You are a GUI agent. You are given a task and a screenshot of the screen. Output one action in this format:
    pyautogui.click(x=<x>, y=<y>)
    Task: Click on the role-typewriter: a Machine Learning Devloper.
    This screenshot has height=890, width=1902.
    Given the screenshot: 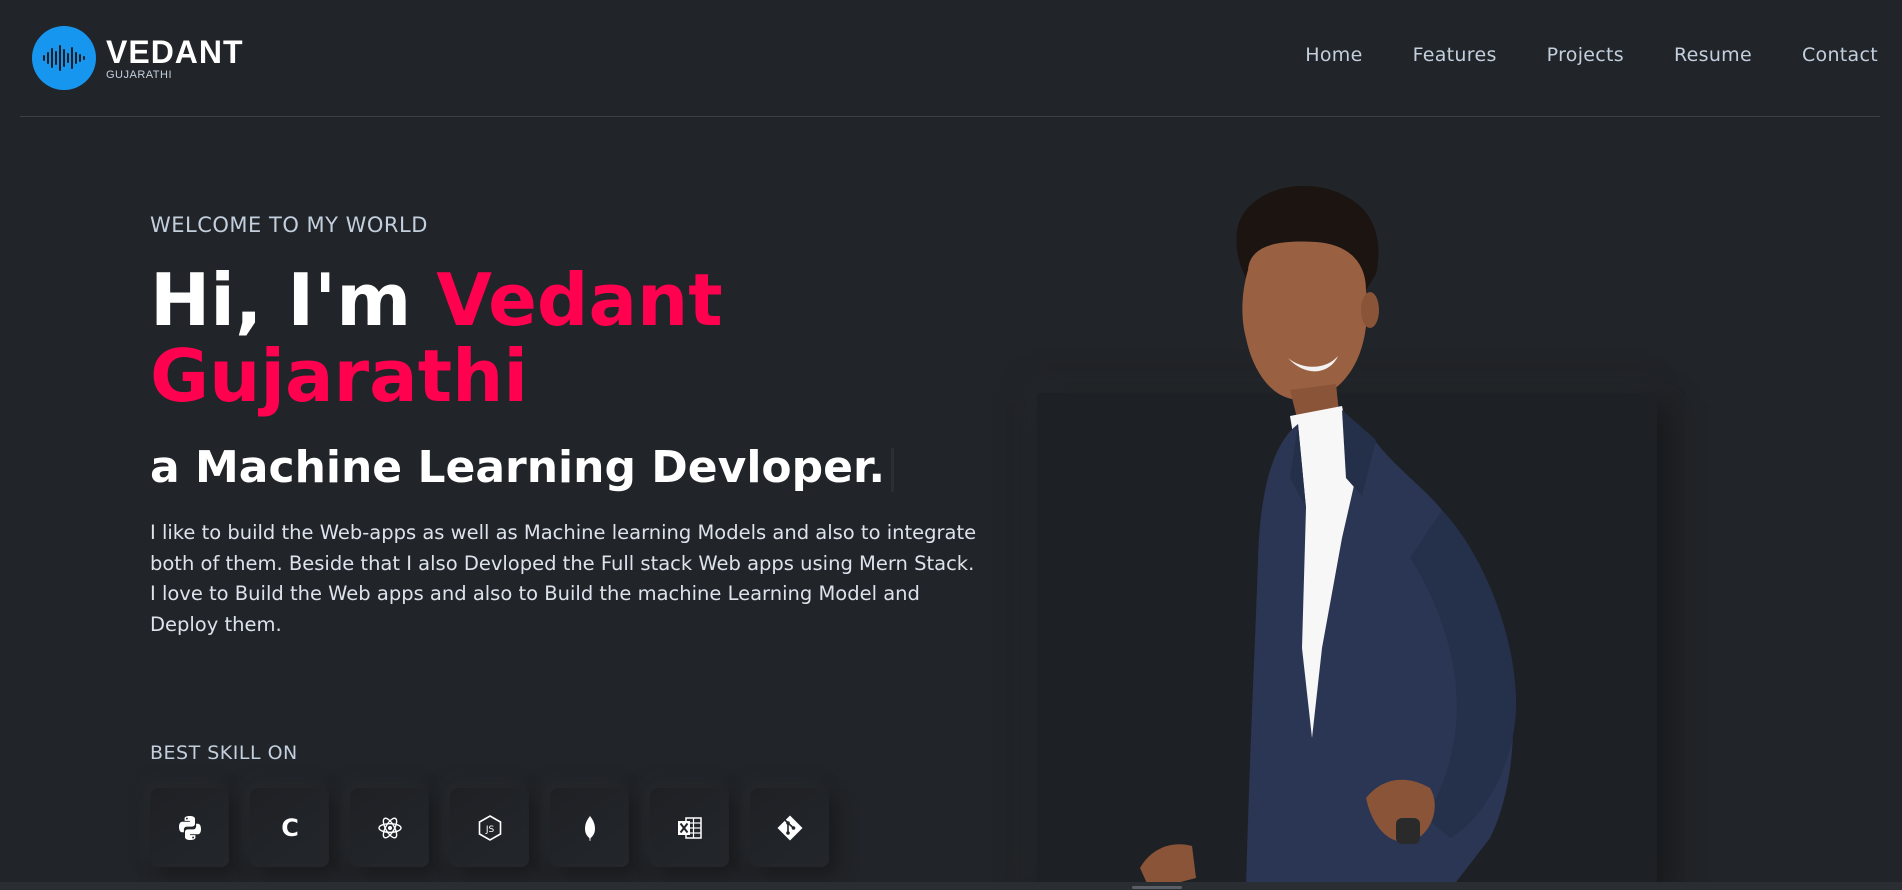 What is the action you would take?
    pyautogui.click(x=522, y=467)
    